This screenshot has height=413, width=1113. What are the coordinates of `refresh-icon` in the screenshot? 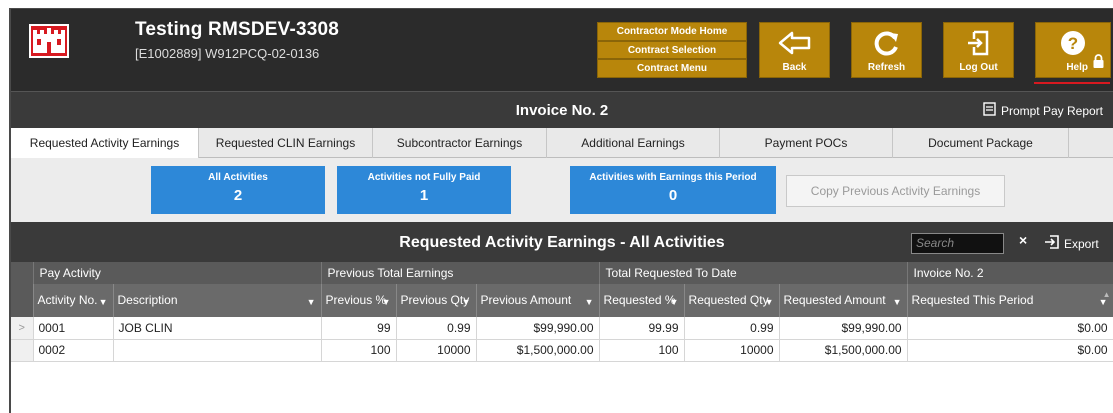 It's located at (886, 43).